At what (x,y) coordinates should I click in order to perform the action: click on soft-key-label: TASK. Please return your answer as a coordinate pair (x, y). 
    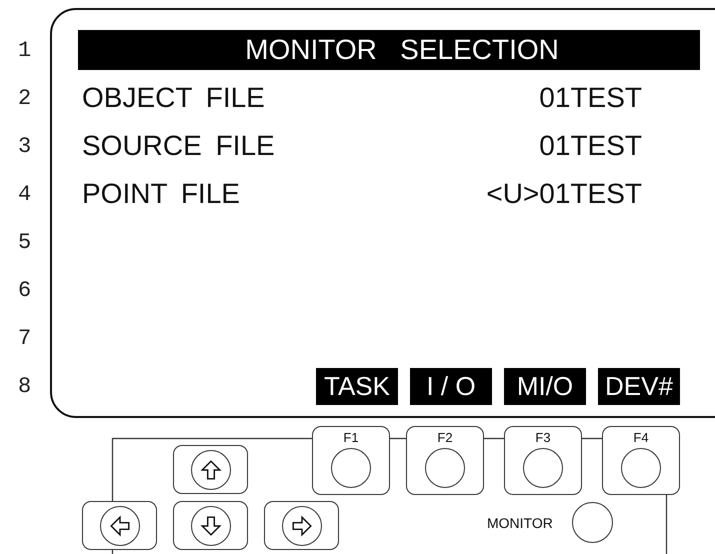
    Looking at the image, I should click on (357, 386).